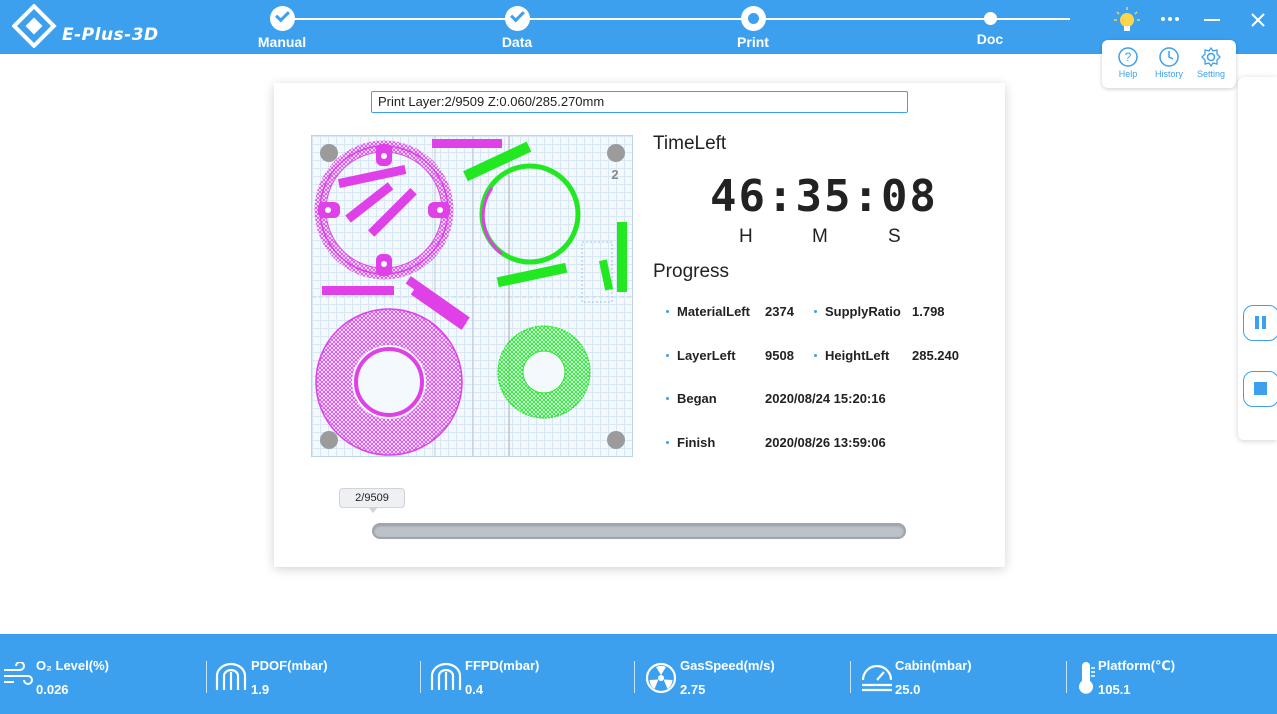 The image size is (1277, 714). Describe the element at coordinates (52, 689) in the screenshot. I see `sensor-value: 0.026` at that location.